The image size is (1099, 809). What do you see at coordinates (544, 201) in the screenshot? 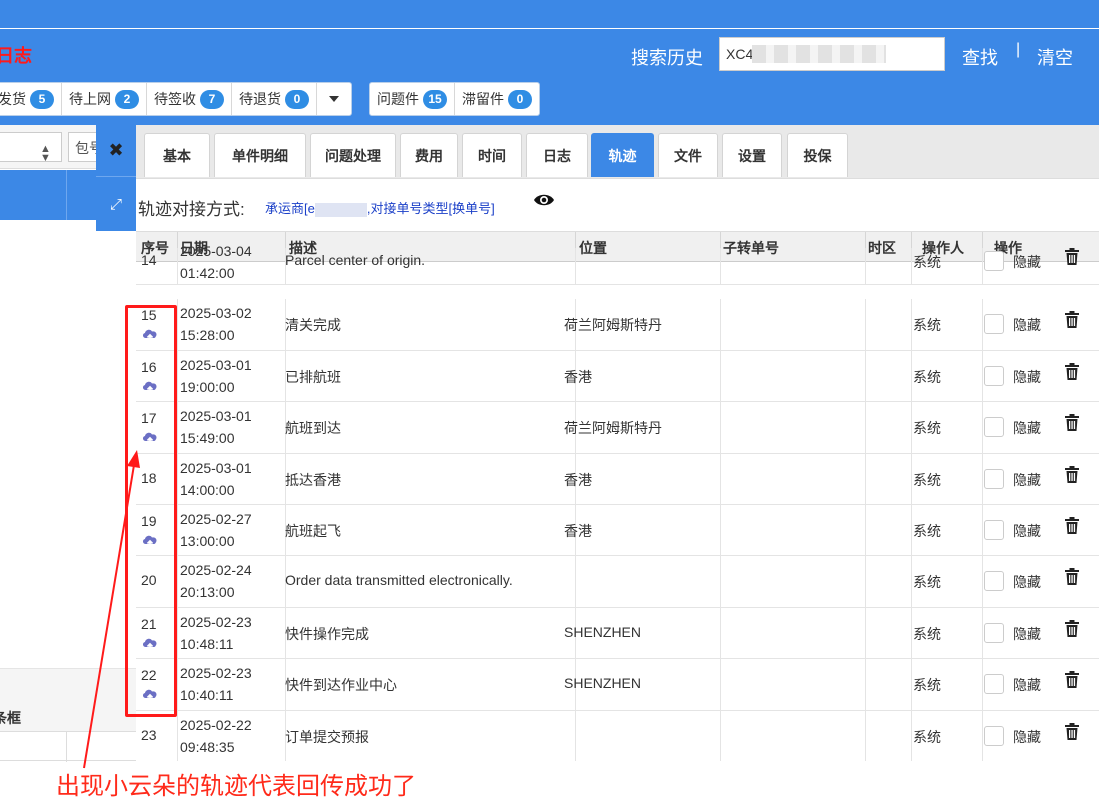
I see `eye-icon` at bounding box center [544, 201].